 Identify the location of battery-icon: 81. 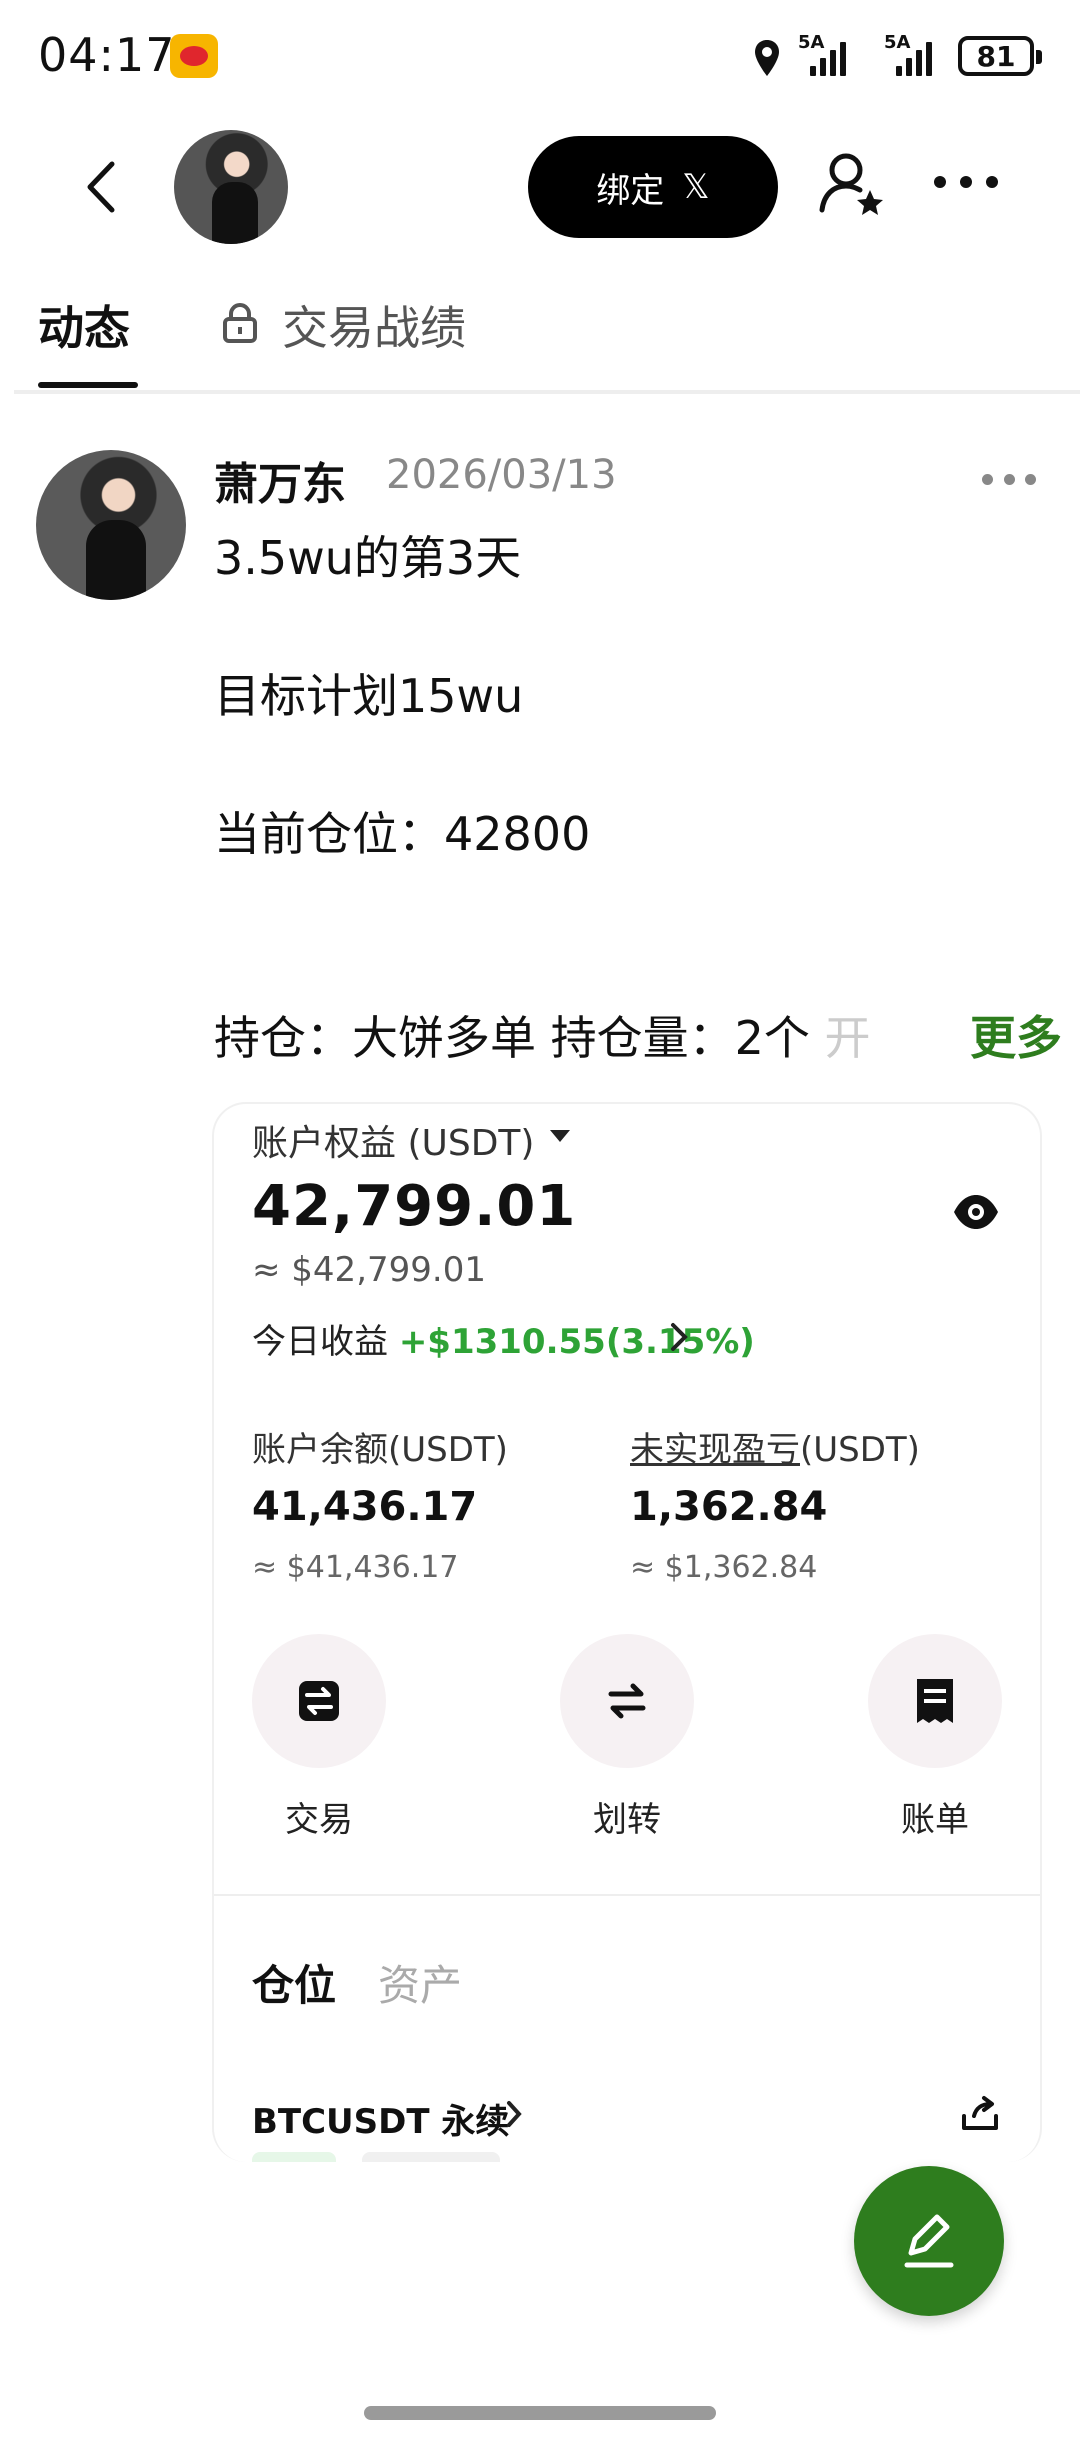
(1000, 56).